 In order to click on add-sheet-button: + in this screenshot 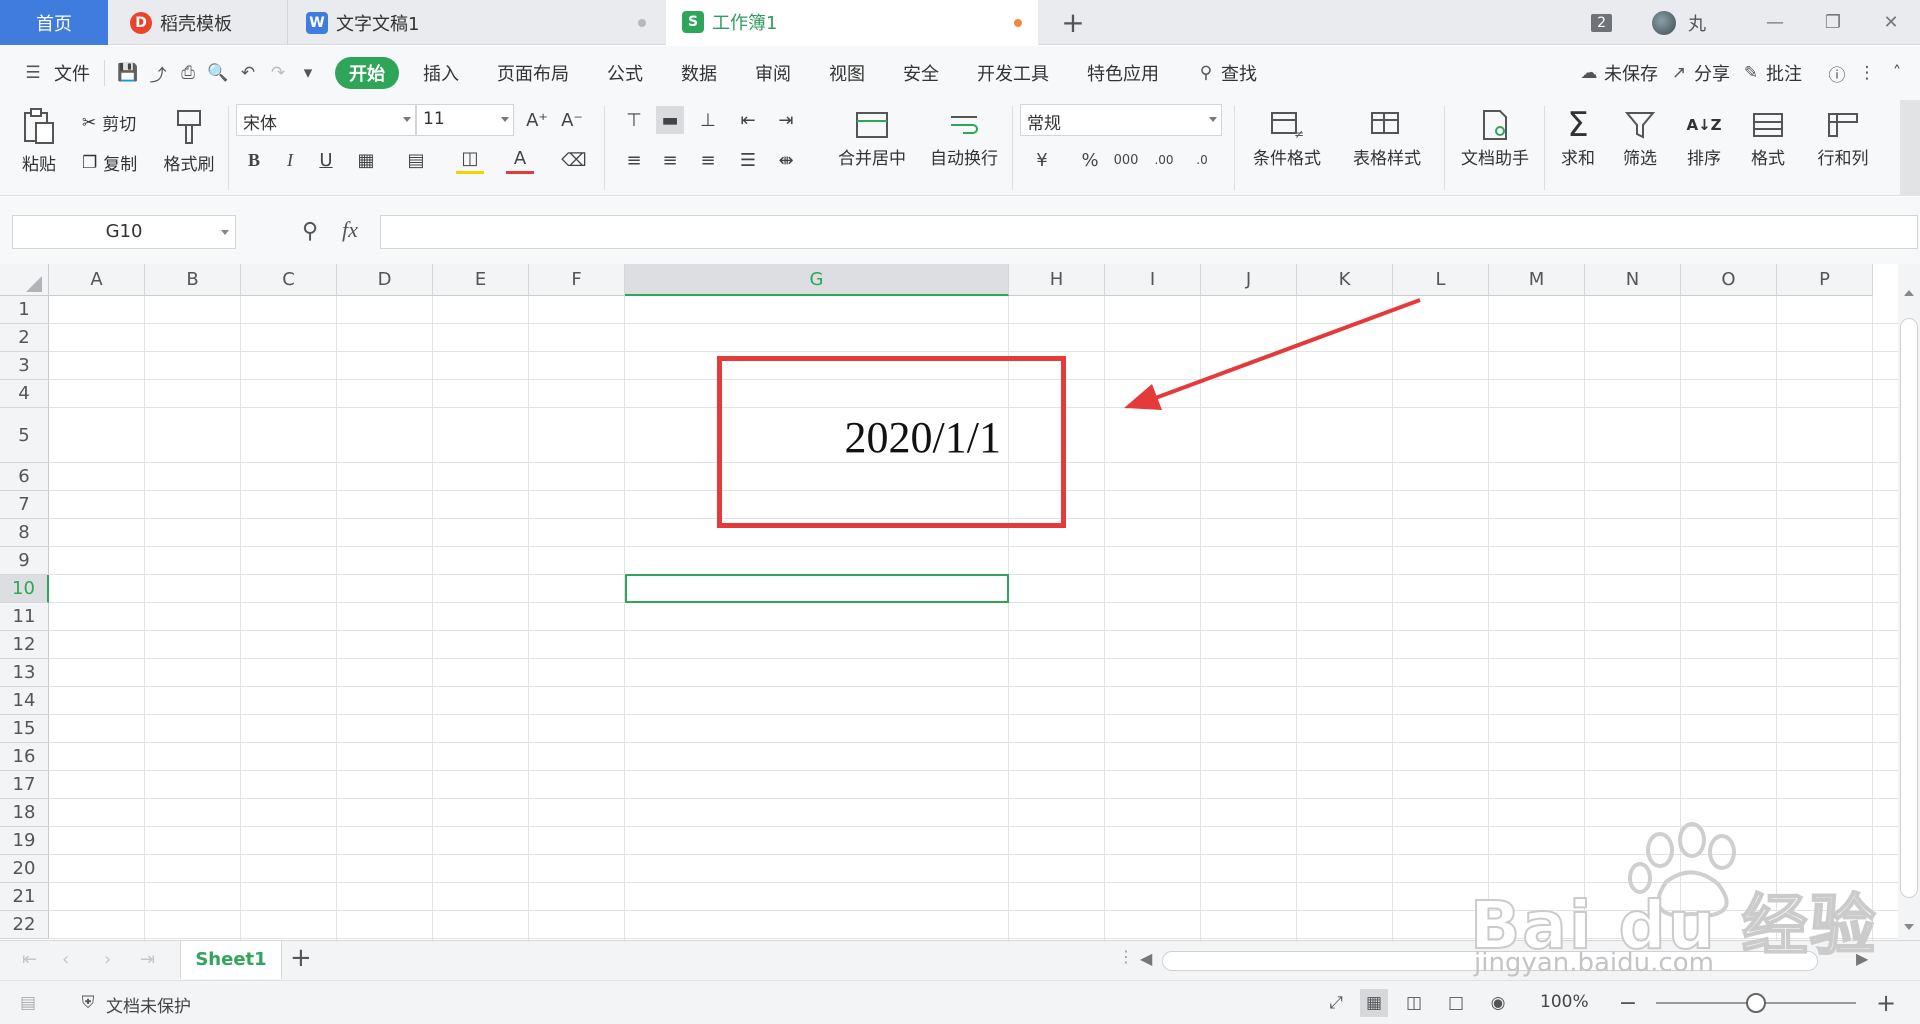, I will do `click(301, 958)`.